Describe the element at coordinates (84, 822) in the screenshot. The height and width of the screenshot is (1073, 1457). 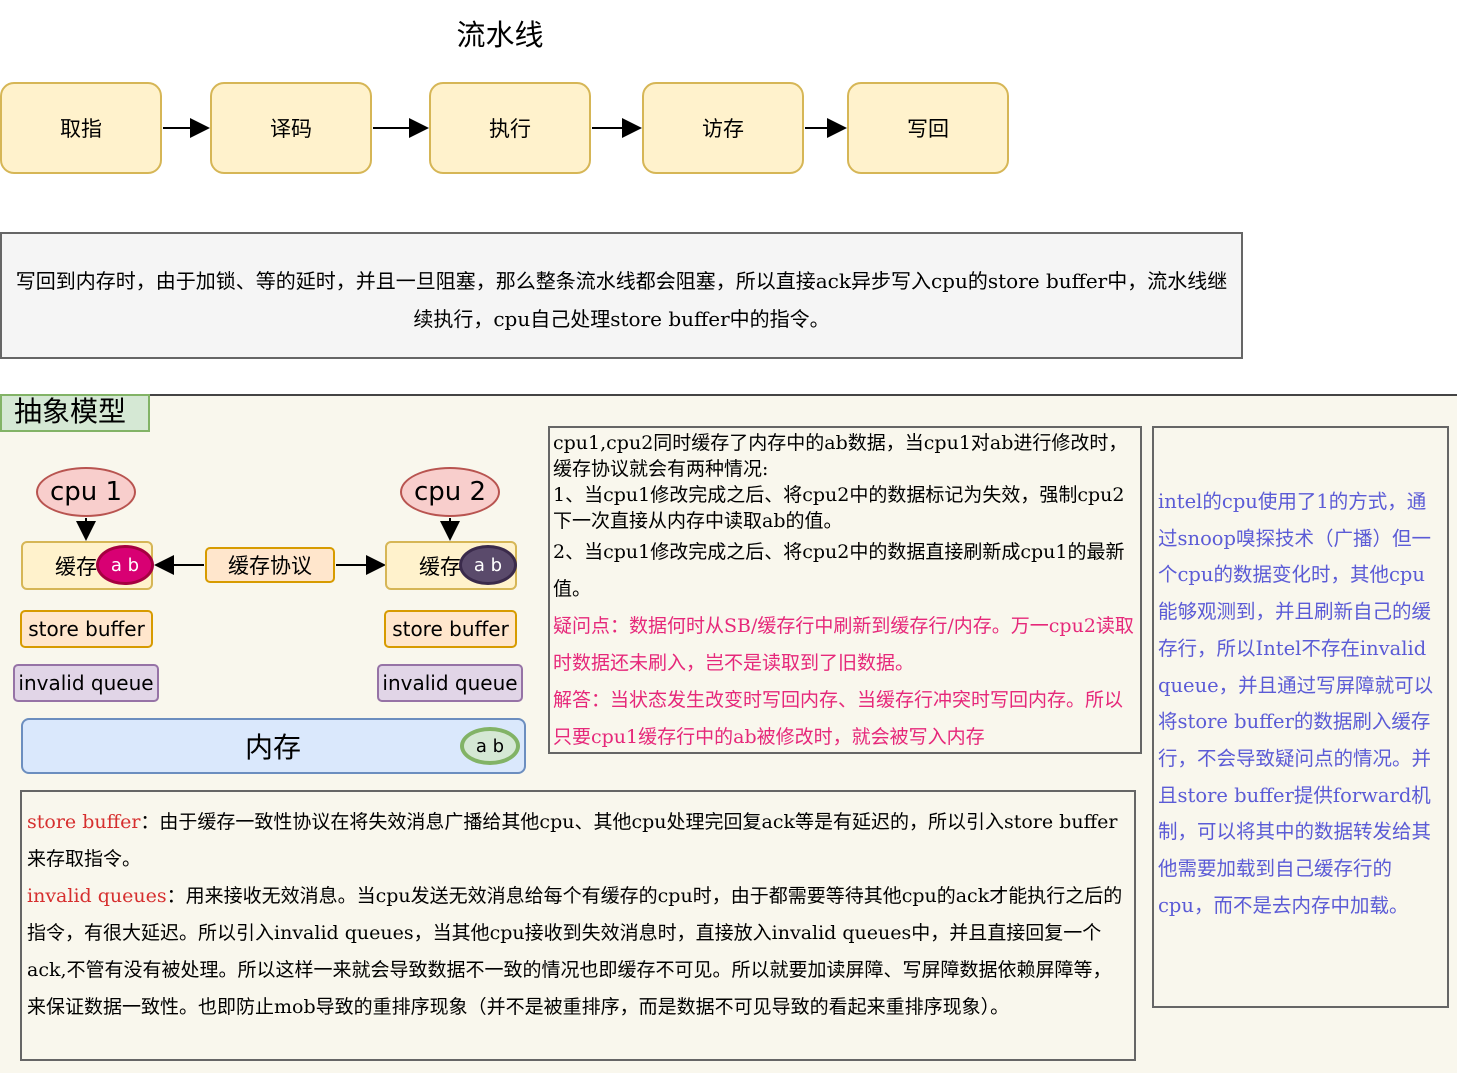
I see `store-buffer-term: store buffer` at that location.